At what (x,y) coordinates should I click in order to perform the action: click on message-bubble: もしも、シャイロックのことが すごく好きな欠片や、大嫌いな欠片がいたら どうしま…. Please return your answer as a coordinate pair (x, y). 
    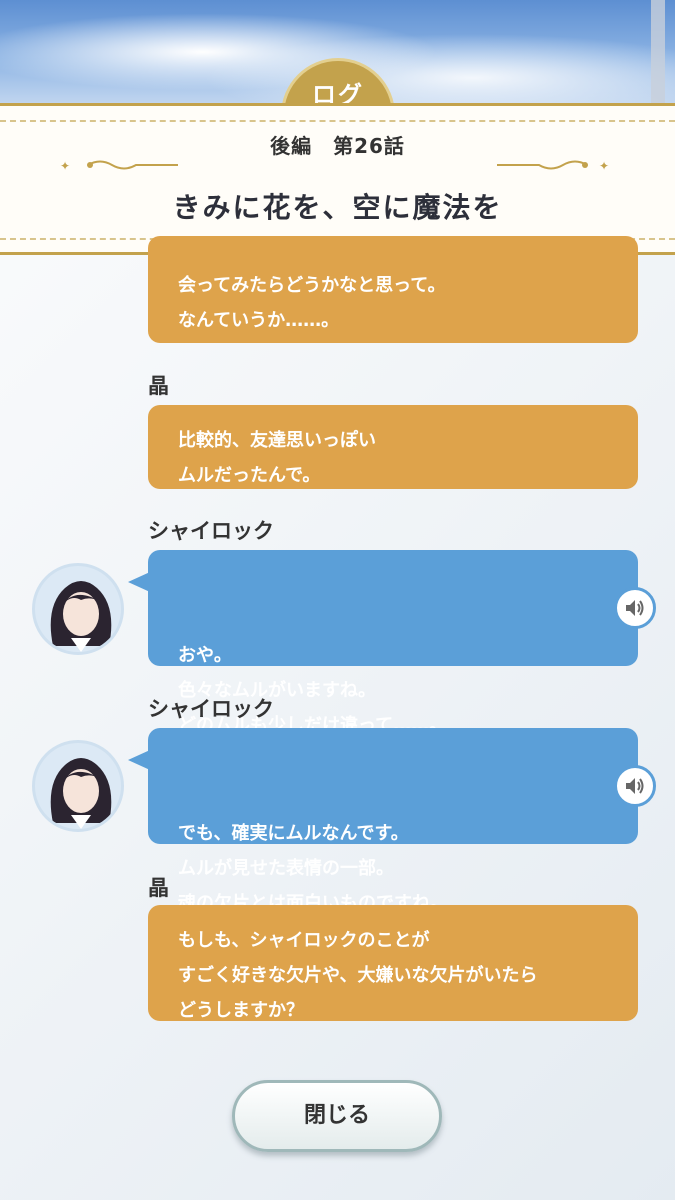
    Looking at the image, I should click on (393, 963).